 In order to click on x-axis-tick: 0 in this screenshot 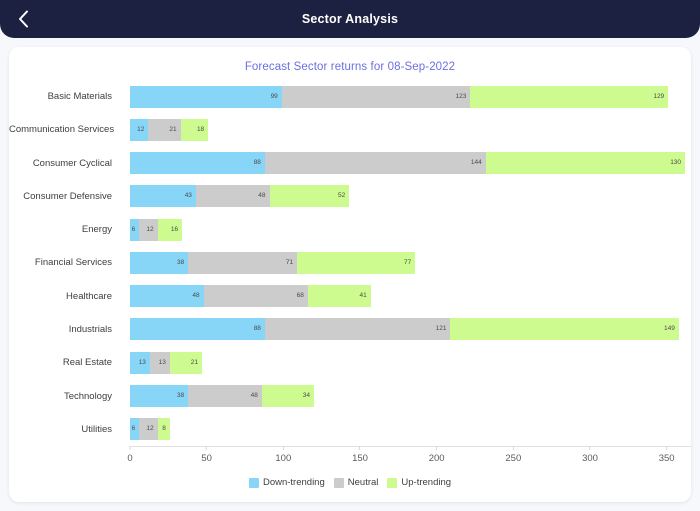, I will do `click(130, 455)`.